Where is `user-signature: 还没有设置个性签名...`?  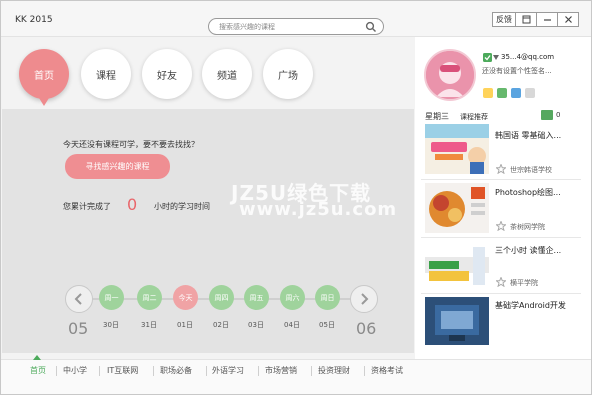 user-signature: 还没有设置个性签名... is located at coordinates (517, 71).